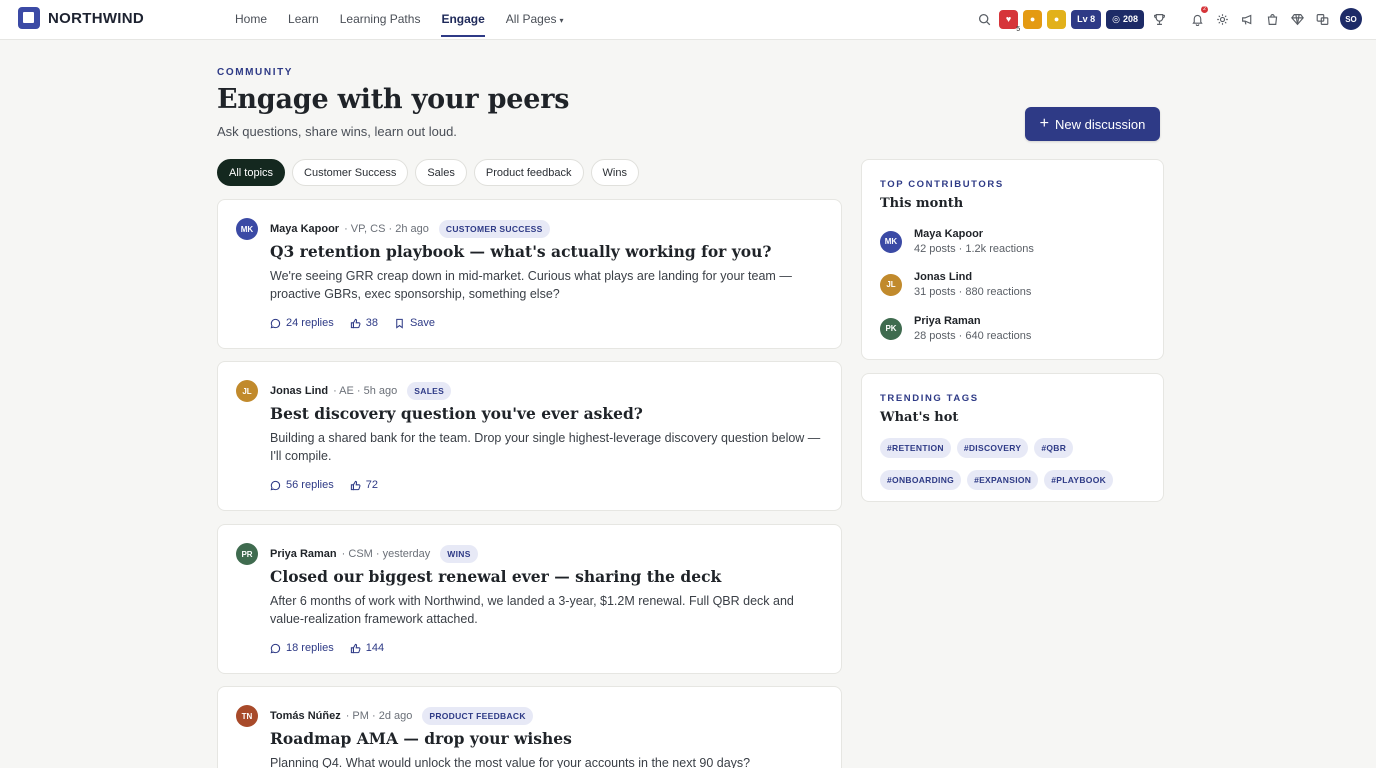 This screenshot has height=768, width=1376. Describe the element at coordinates (303, 20) in the screenshot. I see `nav-learn: Learn` at that location.